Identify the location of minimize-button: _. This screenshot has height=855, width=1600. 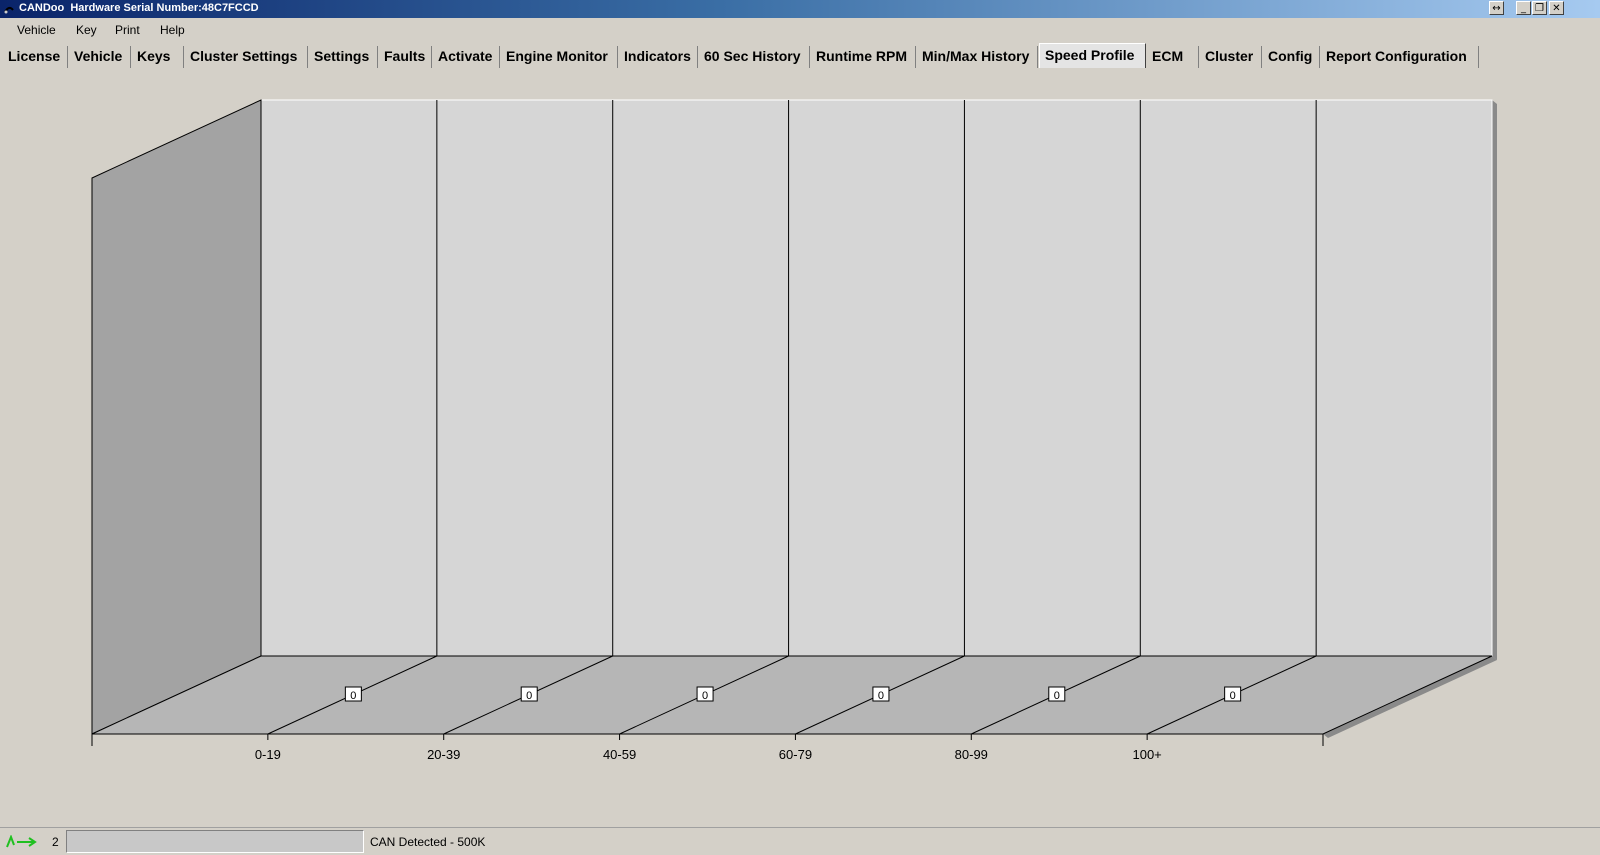
(1523, 8).